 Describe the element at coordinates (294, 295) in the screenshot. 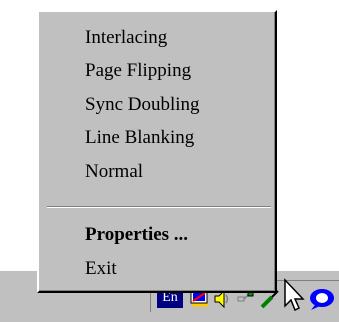

I see `mouse-pointer-icon` at that location.